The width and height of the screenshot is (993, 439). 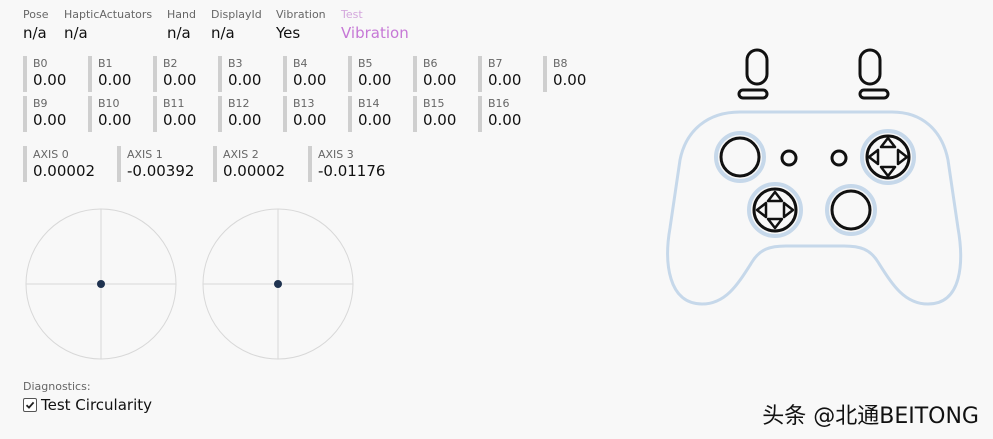 I want to click on button-gauge-b16: B16 0.00, so click(x=504, y=114).